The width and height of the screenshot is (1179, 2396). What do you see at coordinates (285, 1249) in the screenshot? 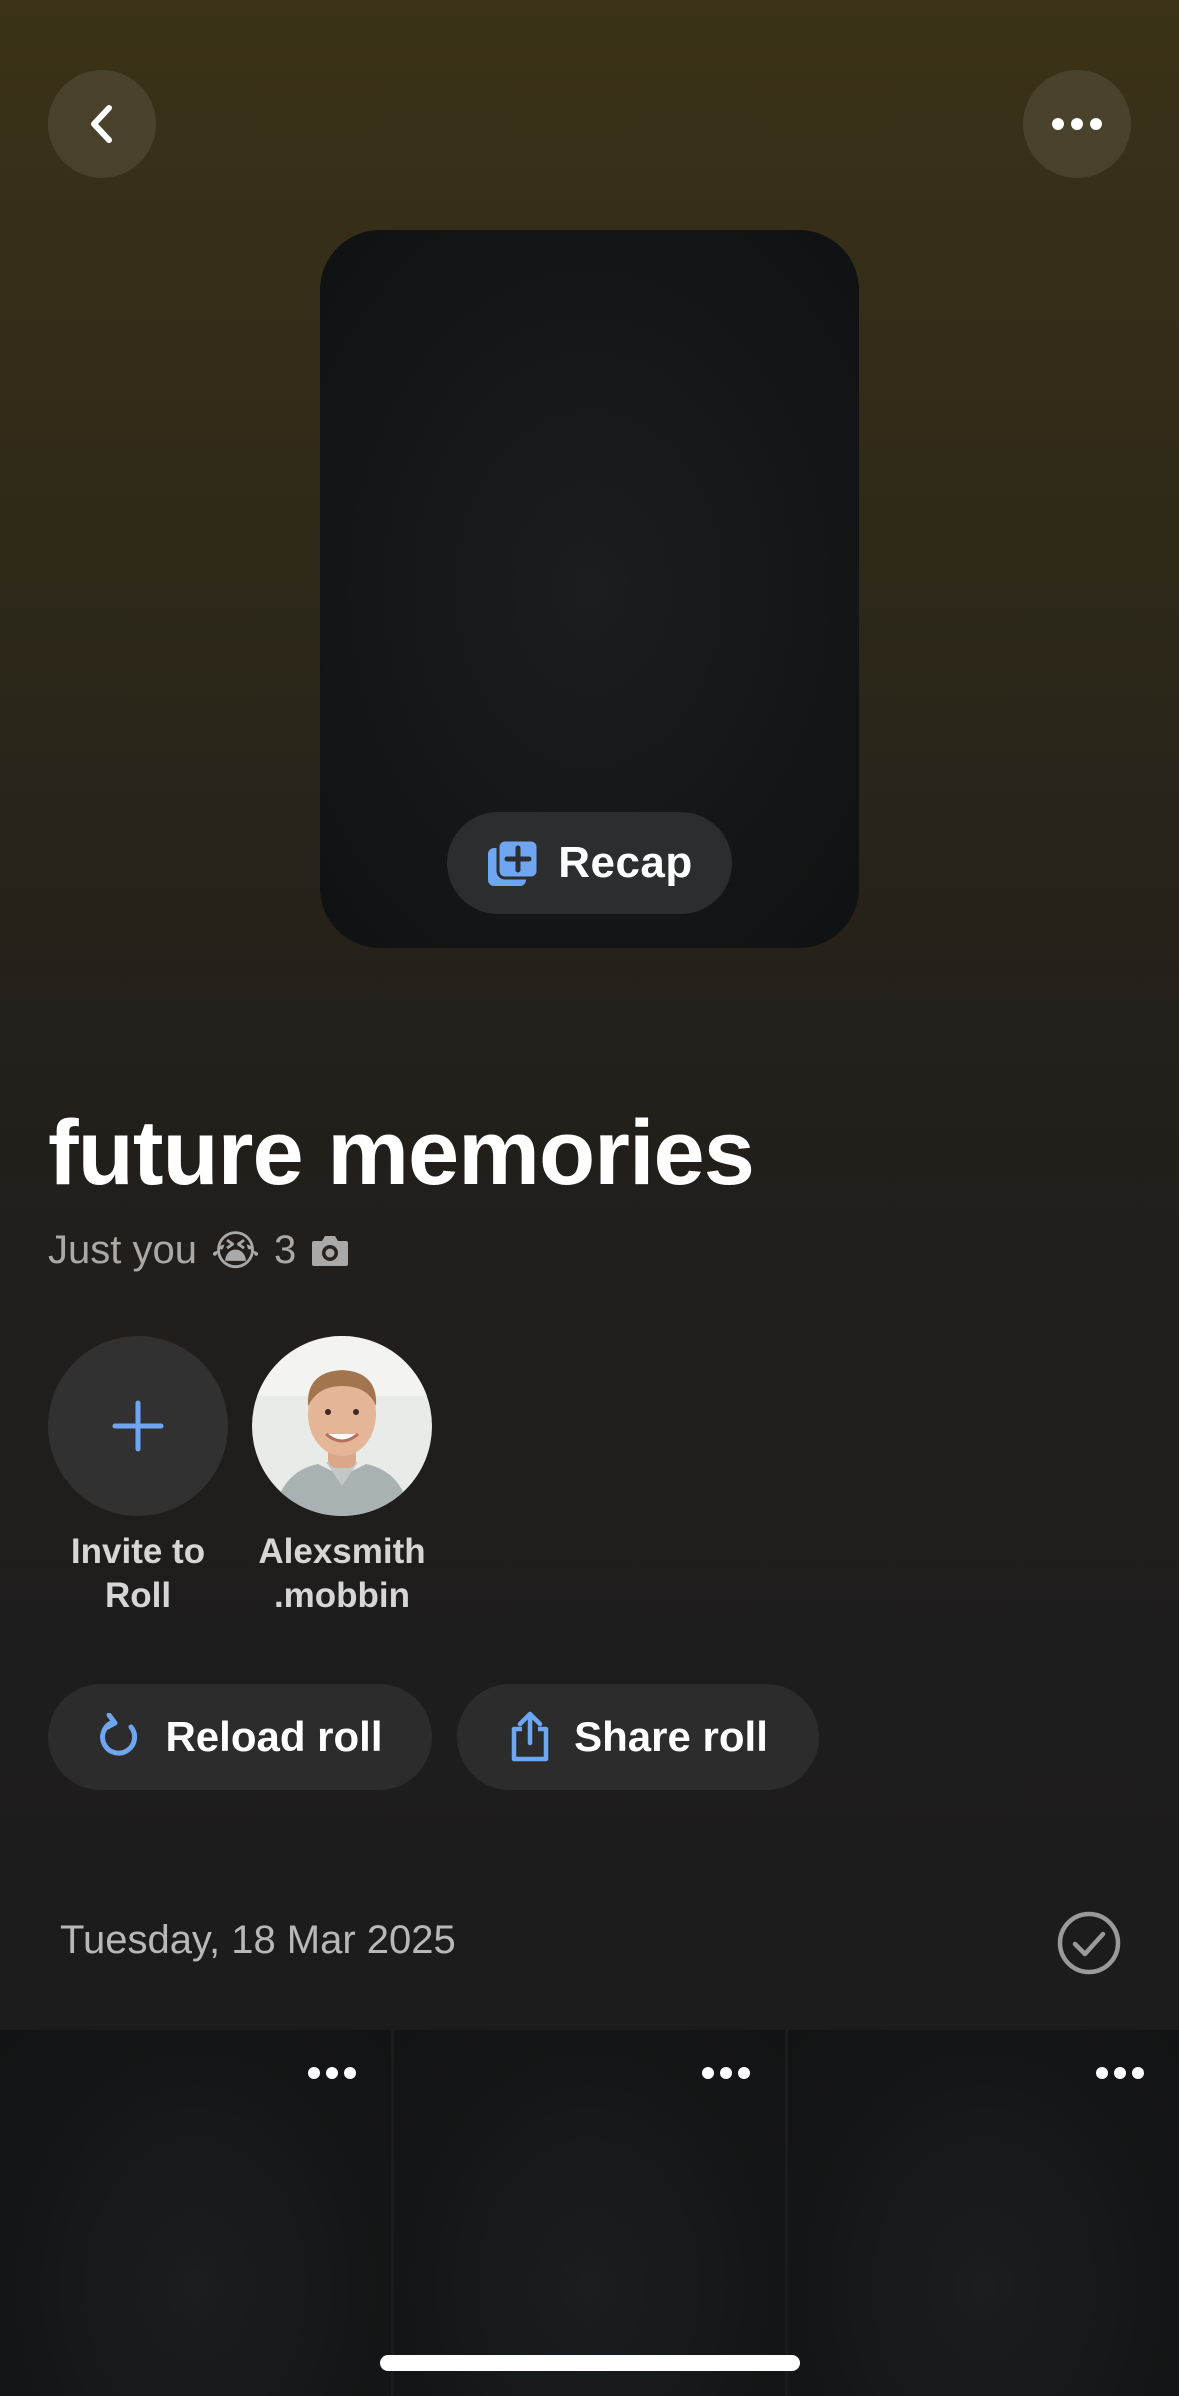
I see `photo-count: 3` at bounding box center [285, 1249].